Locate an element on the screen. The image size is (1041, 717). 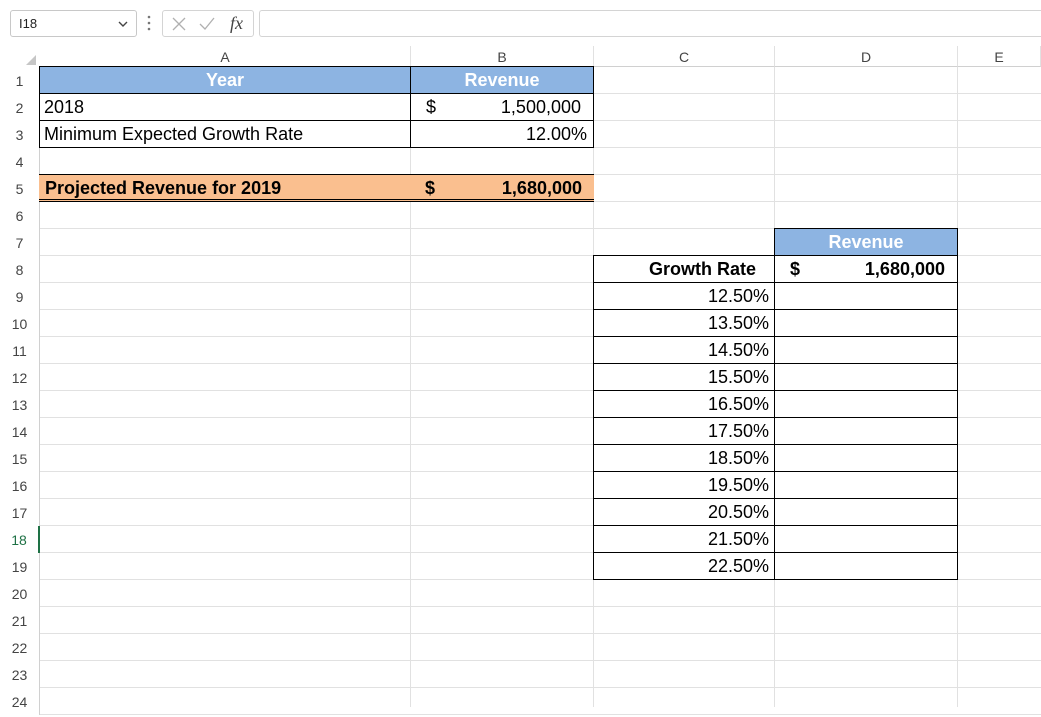
cell-a2-year: 2018 is located at coordinates (225, 107).